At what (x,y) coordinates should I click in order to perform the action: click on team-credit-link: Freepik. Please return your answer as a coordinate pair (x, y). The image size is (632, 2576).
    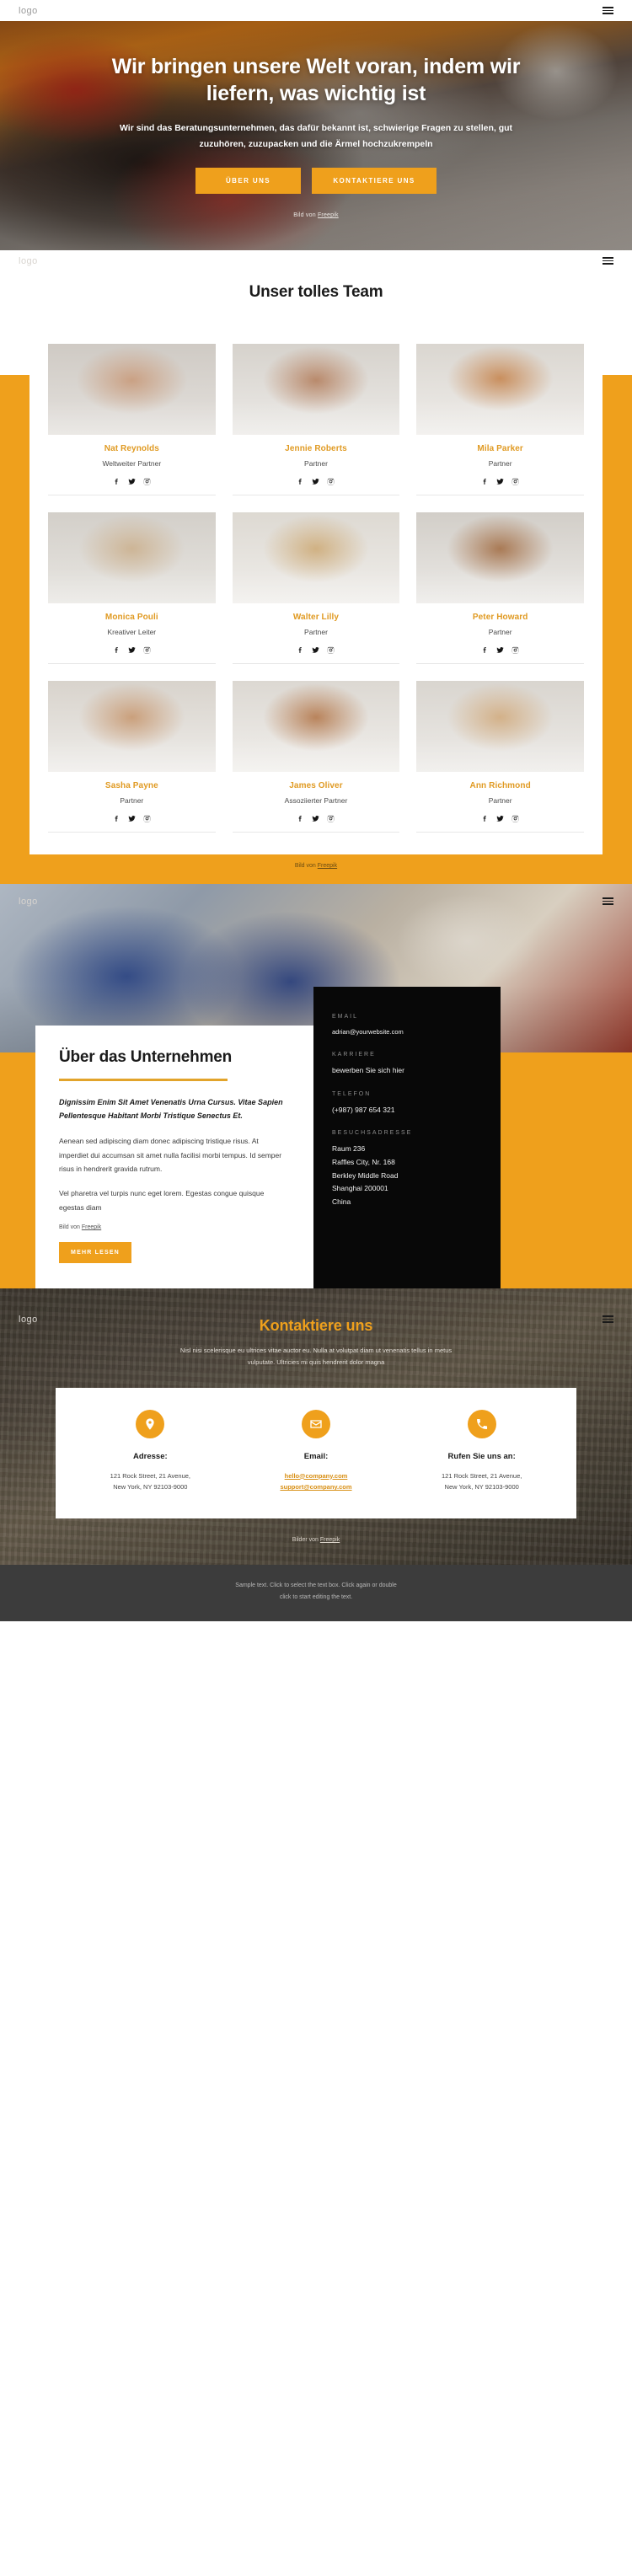
    Looking at the image, I should click on (327, 866).